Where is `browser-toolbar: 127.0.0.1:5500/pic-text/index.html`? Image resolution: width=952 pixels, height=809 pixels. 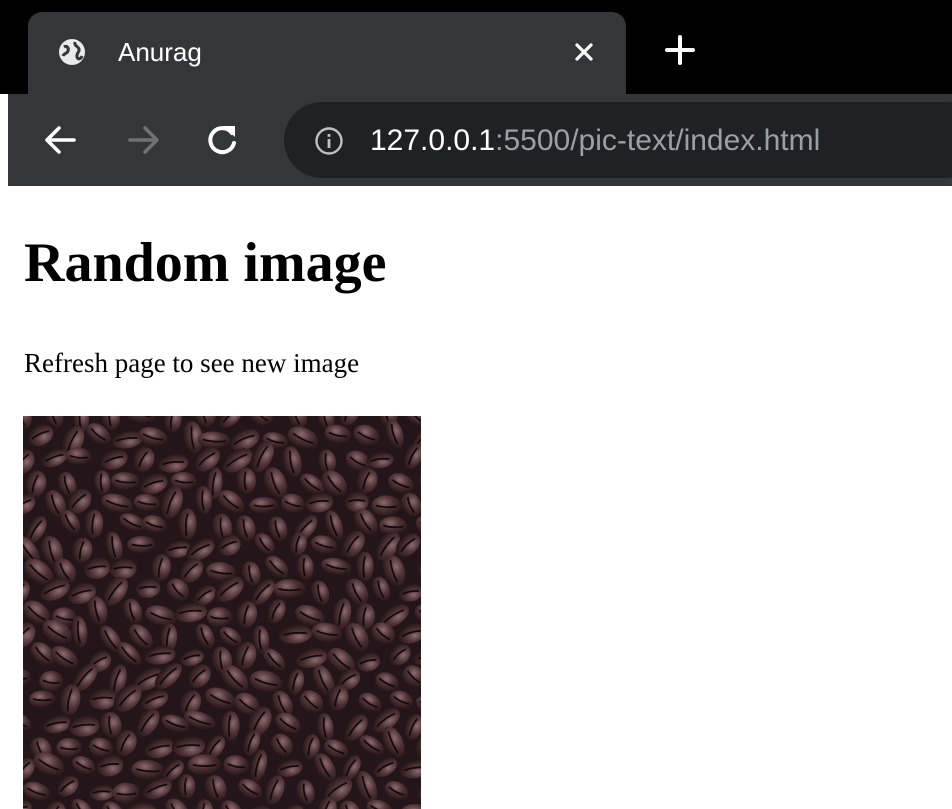 browser-toolbar: 127.0.0.1:5500/pic-text/index.html is located at coordinates (480, 140).